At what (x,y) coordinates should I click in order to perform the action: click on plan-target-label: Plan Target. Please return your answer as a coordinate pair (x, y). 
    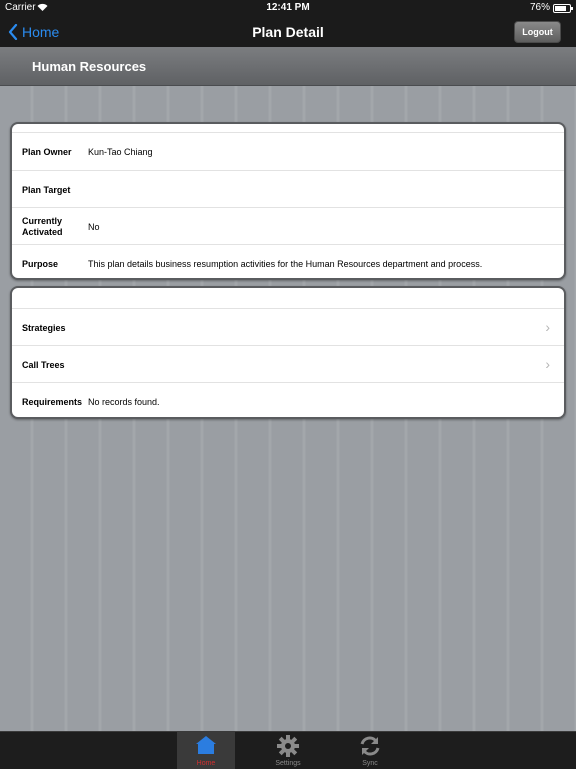
    Looking at the image, I should click on (46, 190).